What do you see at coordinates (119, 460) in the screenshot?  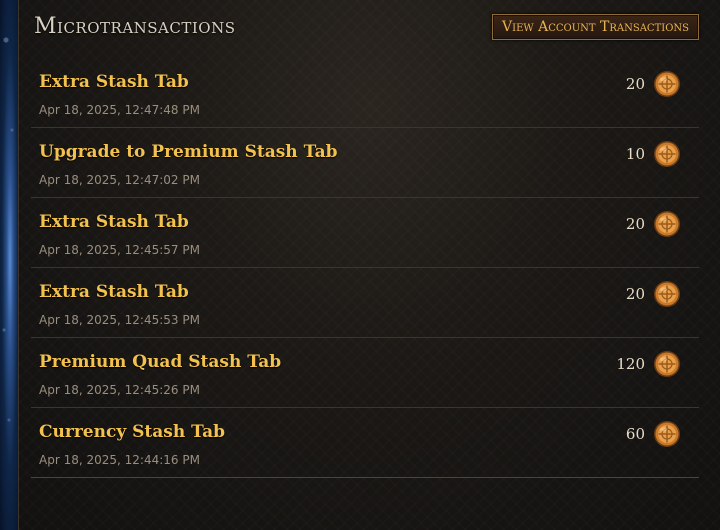 I see `transaction-date: Apr 18, 2025, 12:44:16 PM` at bounding box center [119, 460].